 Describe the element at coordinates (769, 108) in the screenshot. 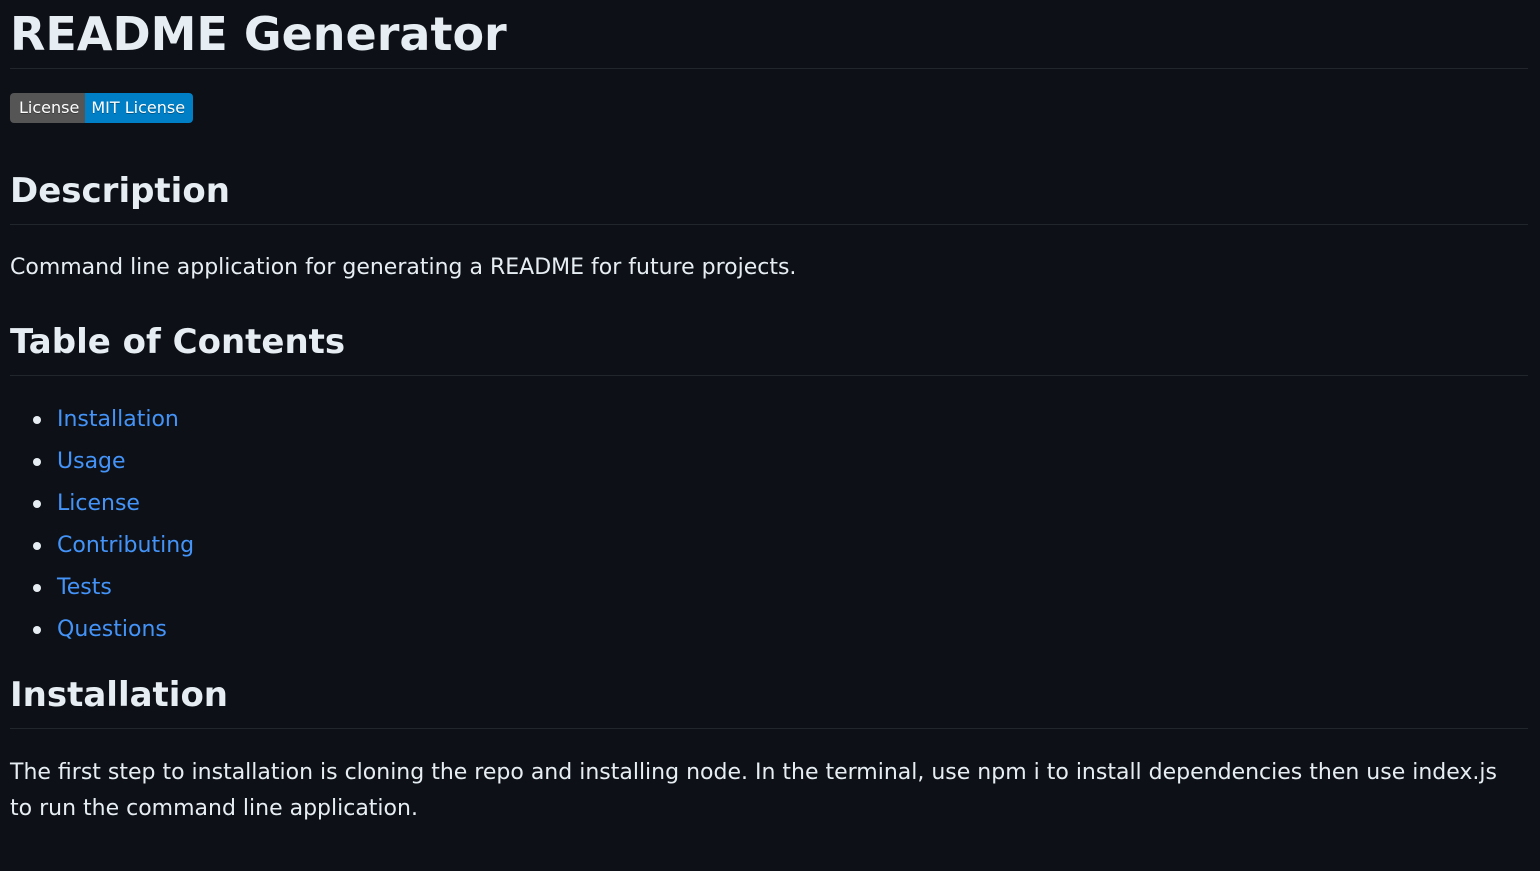

I see `badge-row: License MIT License` at that location.